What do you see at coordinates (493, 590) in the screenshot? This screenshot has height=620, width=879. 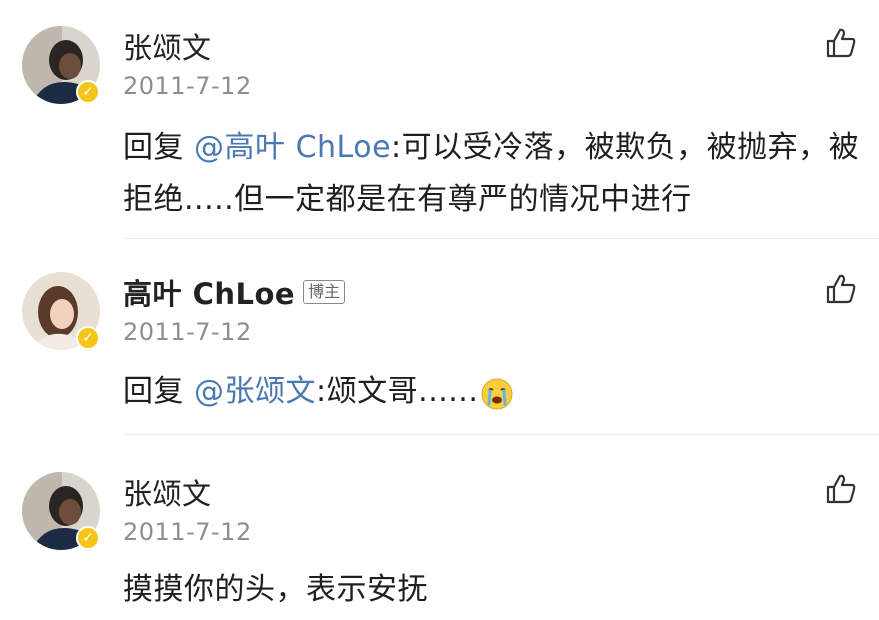 I see `comment-text: 摸摸你的头，表示安抚` at bounding box center [493, 590].